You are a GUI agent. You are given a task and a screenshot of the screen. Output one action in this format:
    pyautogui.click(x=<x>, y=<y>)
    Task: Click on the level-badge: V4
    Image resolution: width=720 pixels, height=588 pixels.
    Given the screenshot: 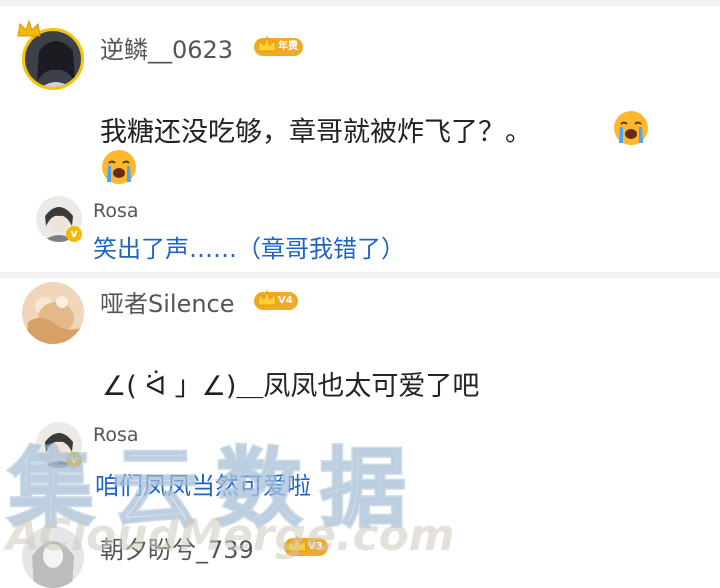 What is the action you would take?
    pyautogui.click(x=276, y=299)
    